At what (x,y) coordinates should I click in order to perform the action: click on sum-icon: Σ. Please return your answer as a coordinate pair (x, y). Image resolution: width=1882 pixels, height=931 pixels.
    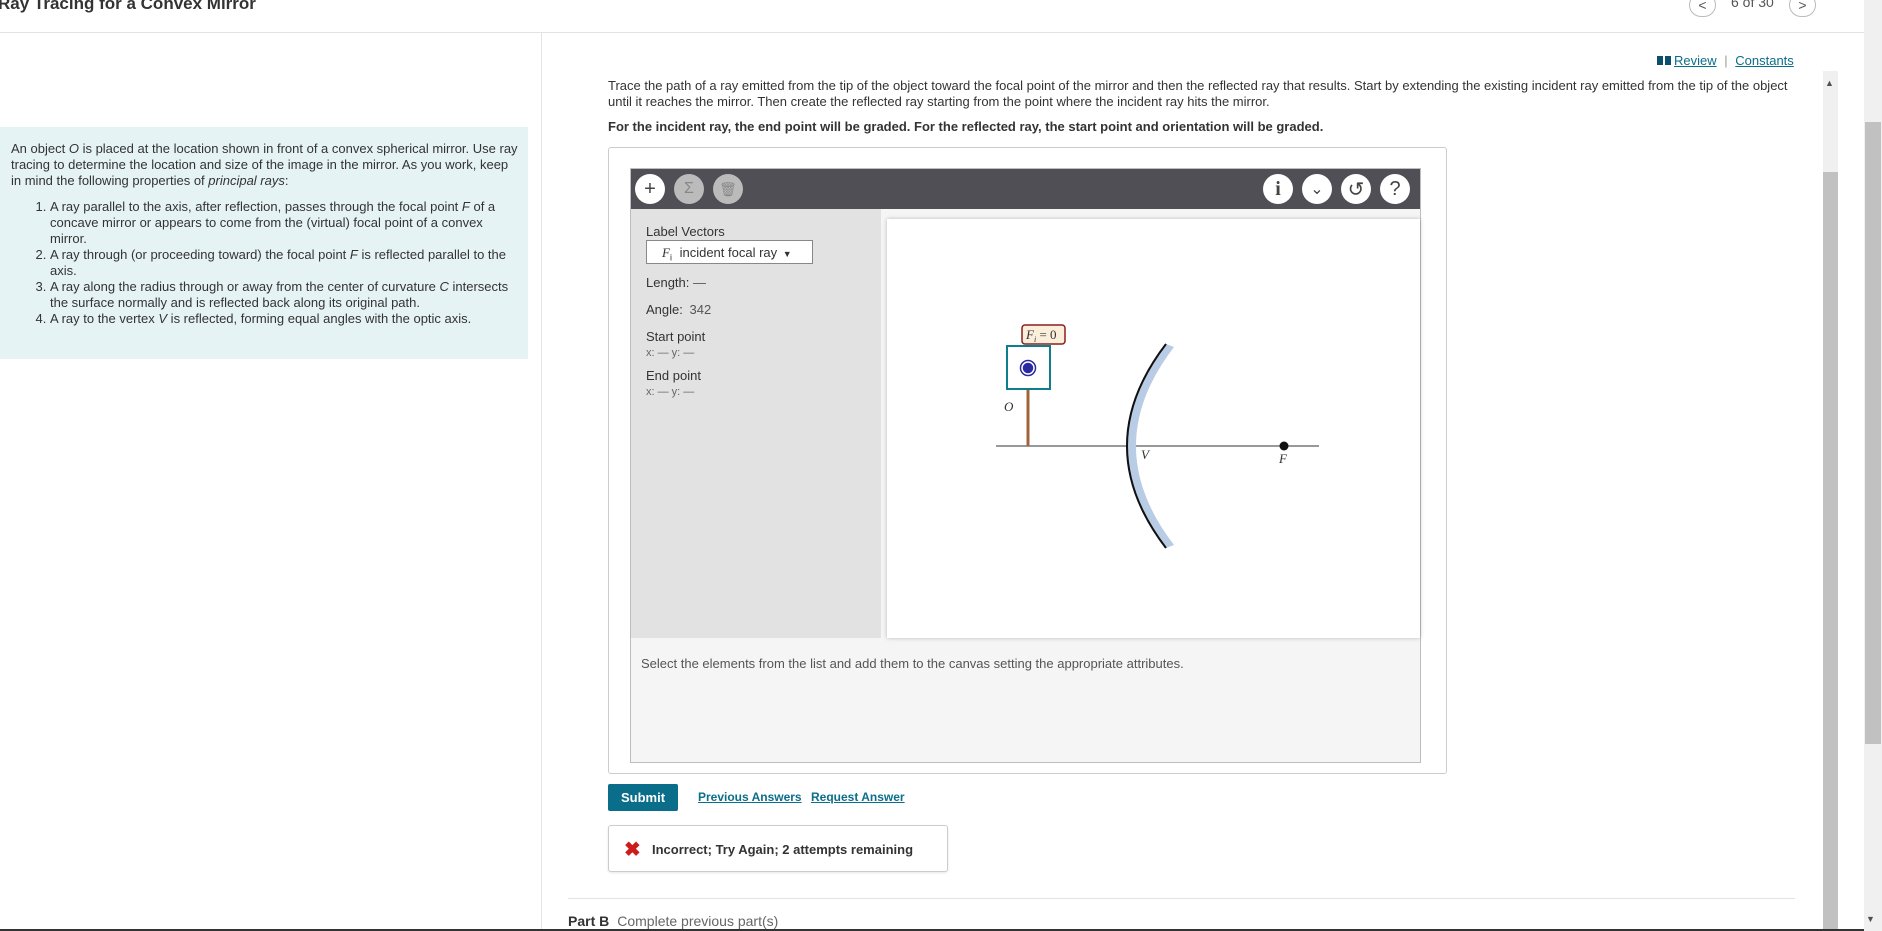
    Looking at the image, I should click on (689, 189).